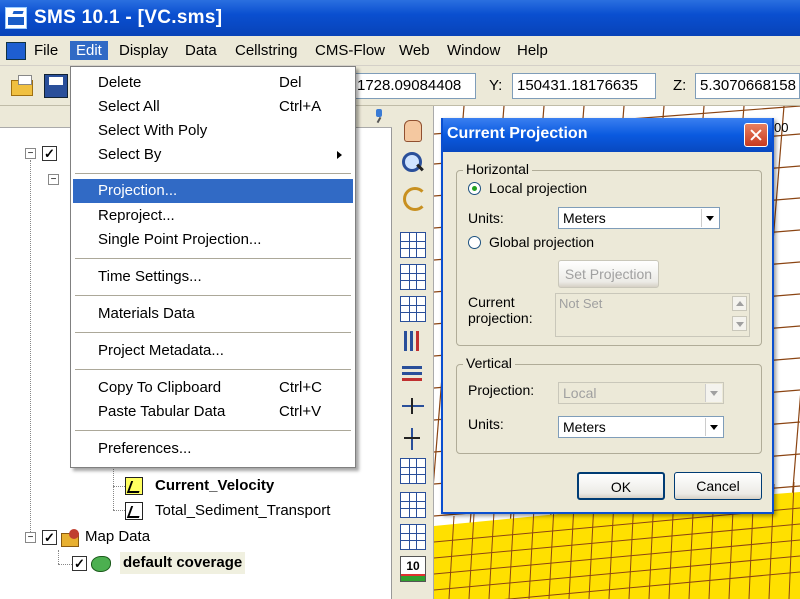  What do you see at coordinates (213, 314) in the screenshot?
I see `menu-item-materials-data: Materials Data` at bounding box center [213, 314].